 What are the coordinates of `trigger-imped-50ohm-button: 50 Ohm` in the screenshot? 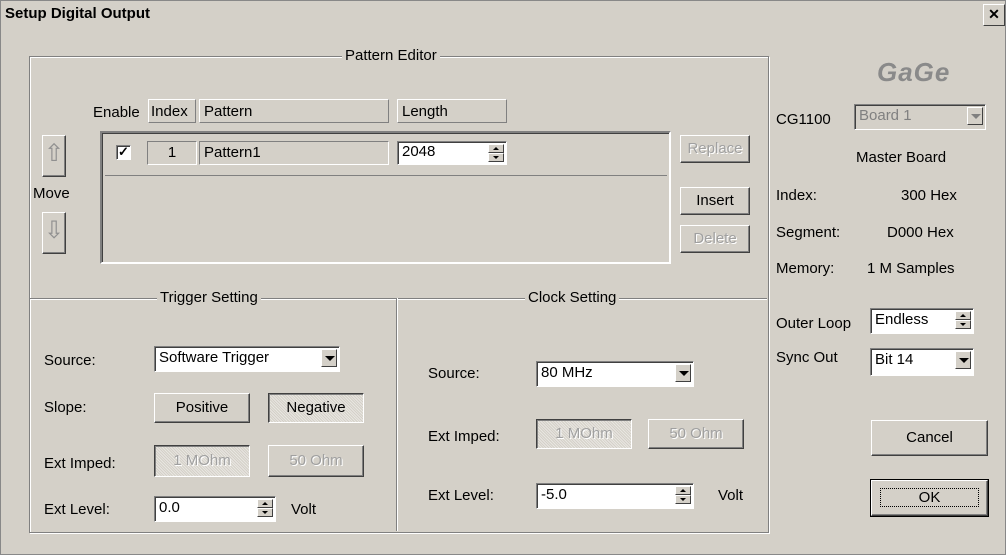 It's located at (316, 461).